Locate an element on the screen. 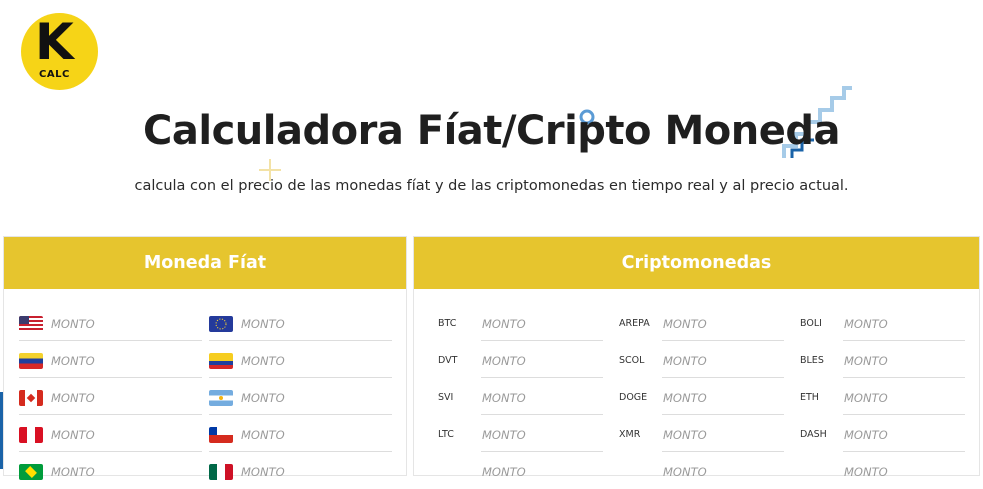 Image resolution: width=983 pixels, height=489 pixels. crypto-input-dash: DASH MONTO is located at coordinates (882, 433).